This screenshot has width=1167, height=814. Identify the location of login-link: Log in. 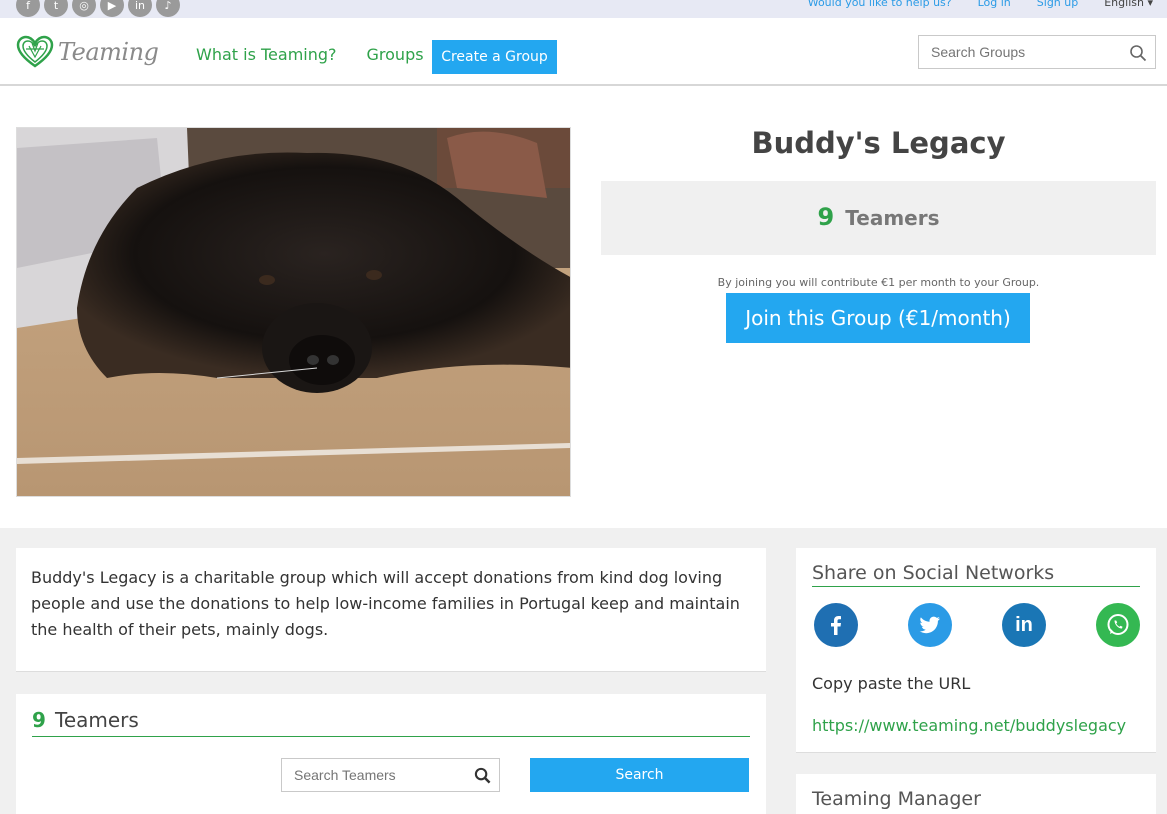
(994, 4).